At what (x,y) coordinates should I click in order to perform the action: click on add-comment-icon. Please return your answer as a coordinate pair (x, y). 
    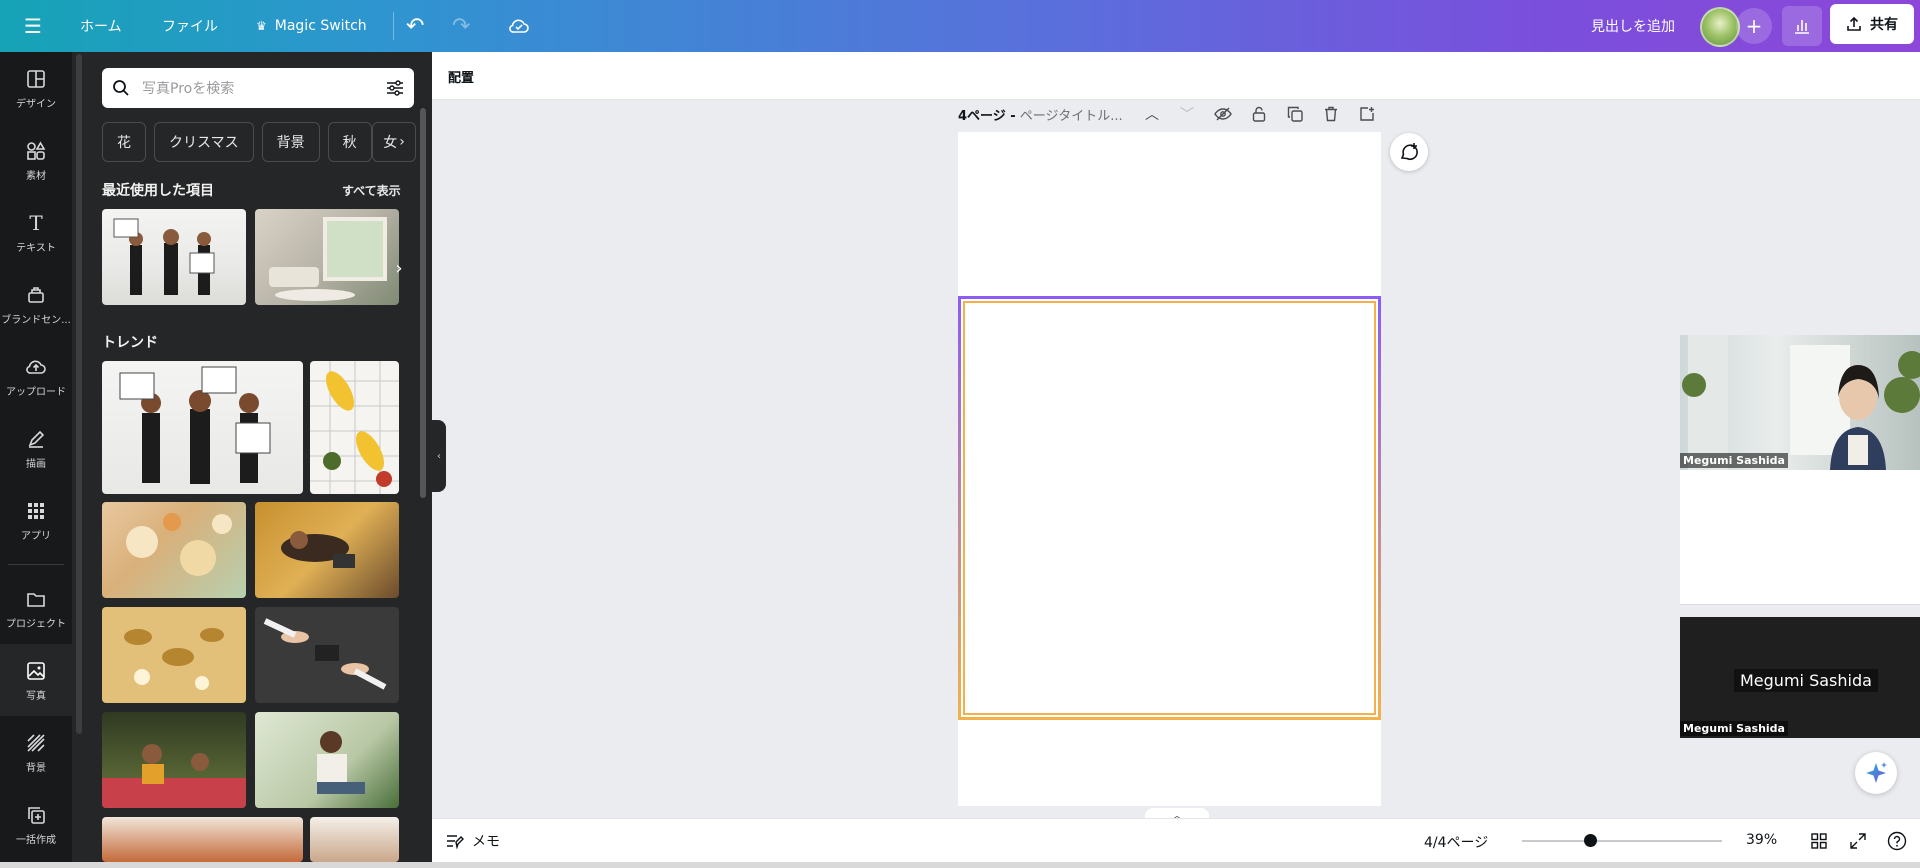
    Looking at the image, I should click on (1409, 152).